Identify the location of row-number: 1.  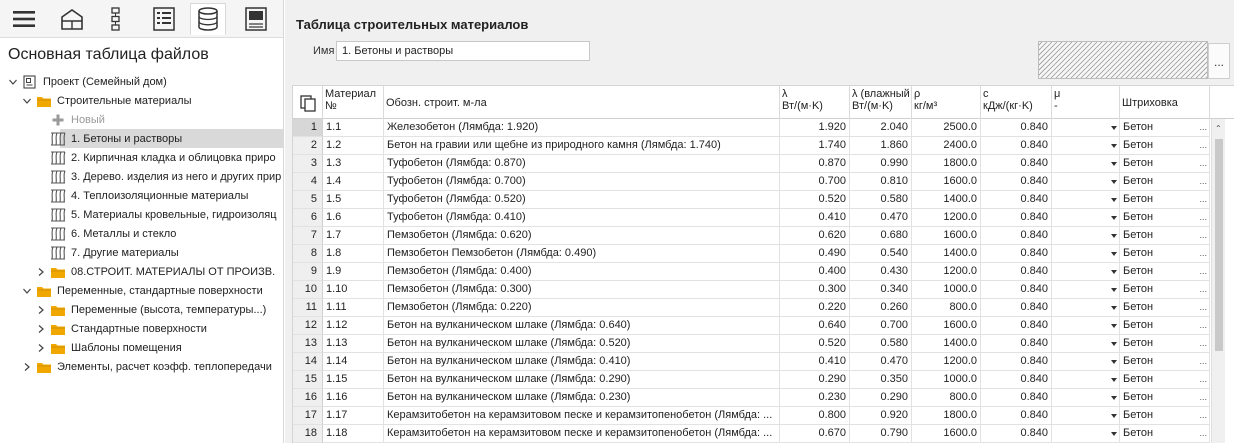
(308, 128).